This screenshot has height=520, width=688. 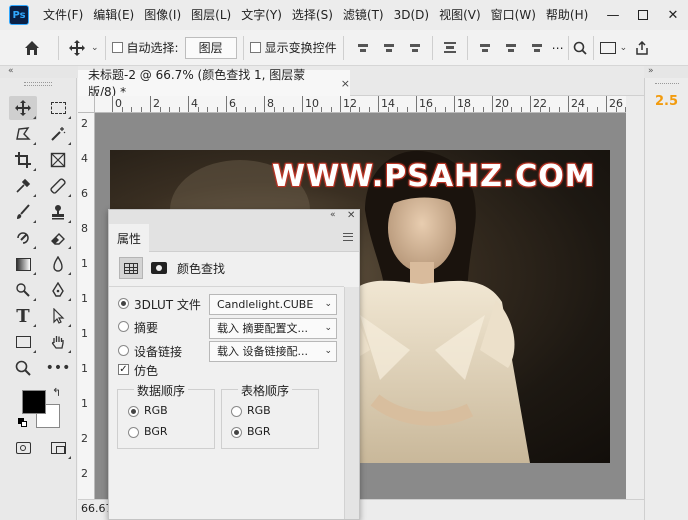 What do you see at coordinates (23, 212) in the screenshot?
I see `brush-tool-button` at bounding box center [23, 212].